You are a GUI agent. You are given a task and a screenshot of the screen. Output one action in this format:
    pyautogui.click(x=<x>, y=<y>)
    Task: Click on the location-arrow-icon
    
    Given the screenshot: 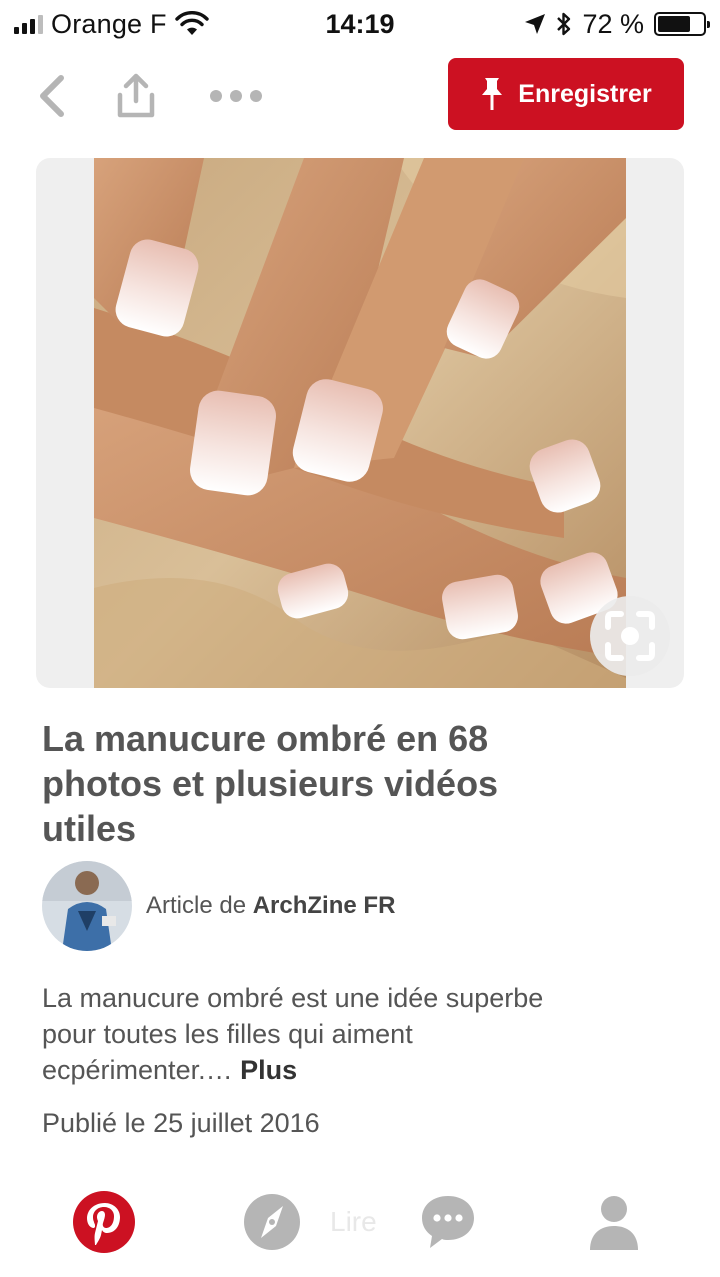 What is the action you would take?
    pyautogui.click(x=535, y=24)
    